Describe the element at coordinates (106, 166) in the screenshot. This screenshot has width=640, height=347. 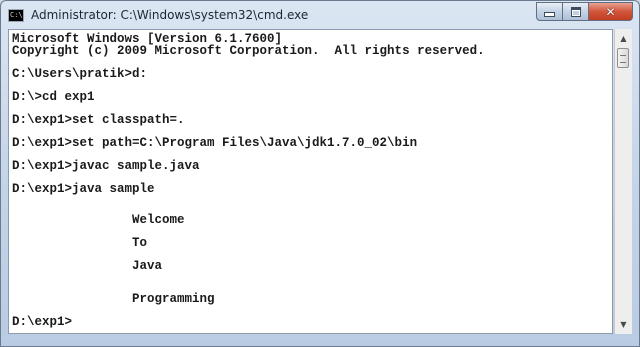
I see `console-line: D:\exp1>javac sample.java` at that location.